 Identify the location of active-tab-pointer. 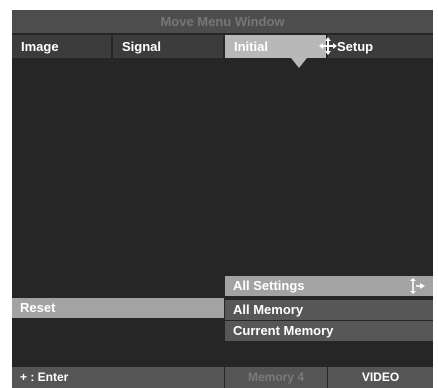
(299, 63).